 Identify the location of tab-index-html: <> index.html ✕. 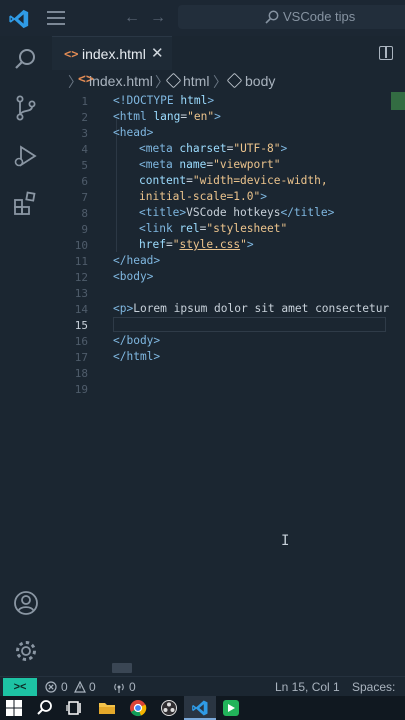
(112, 53).